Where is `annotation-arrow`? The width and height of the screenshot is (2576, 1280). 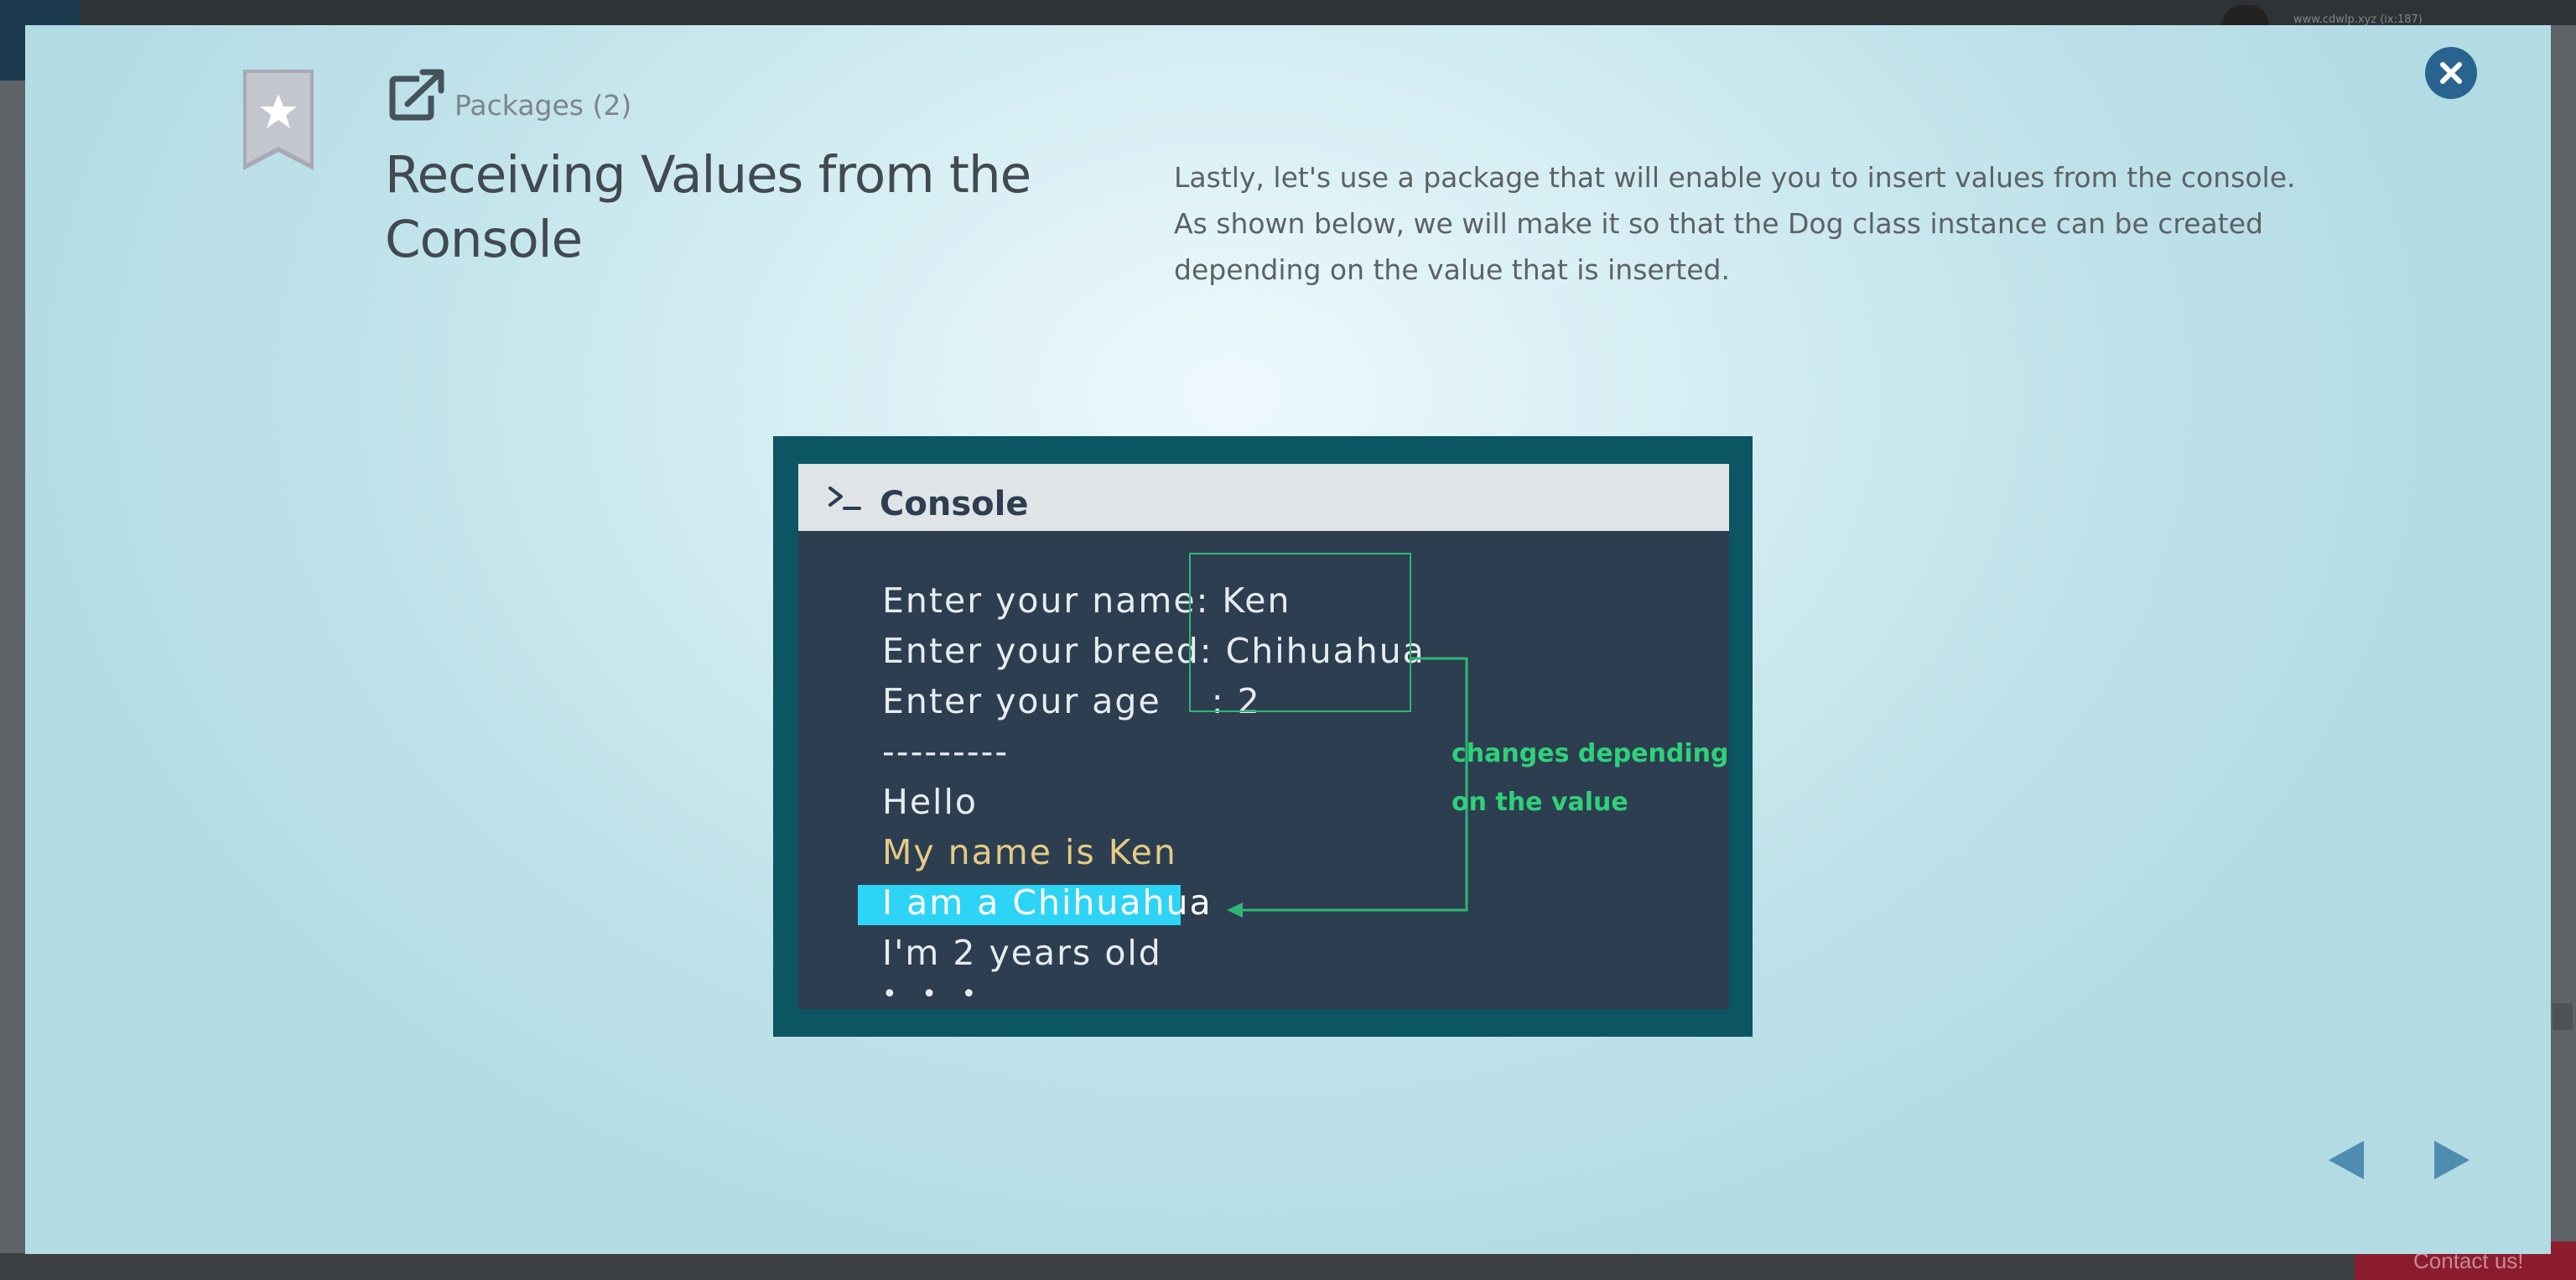 annotation-arrow is located at coordinates (1347, 787).